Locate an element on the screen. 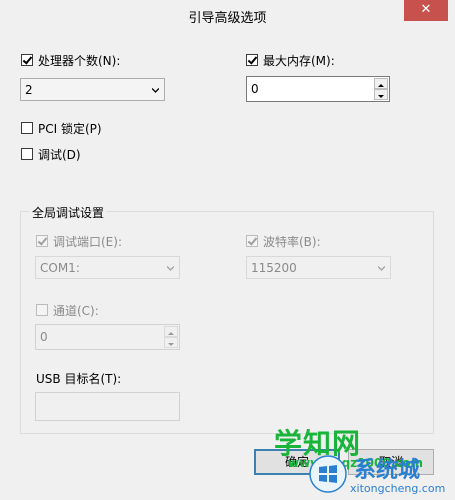 This screenshot has width=455, height=500. channel-value: 0 is located at coordinates (44, 337).